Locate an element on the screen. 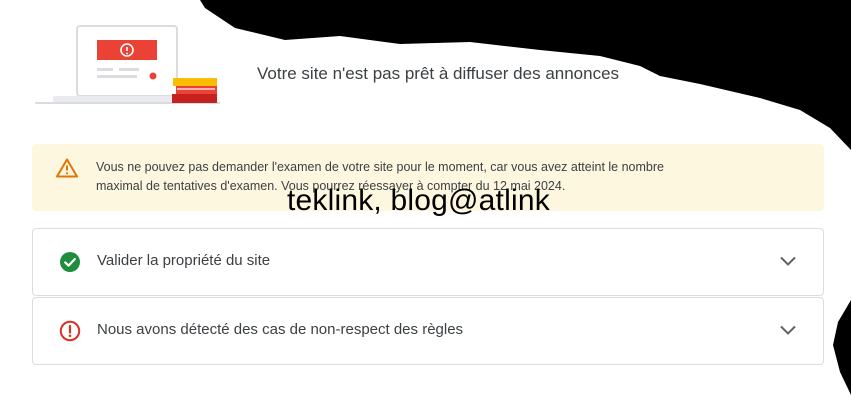  warning-triangle-icon is located at coordinates (67, 168).